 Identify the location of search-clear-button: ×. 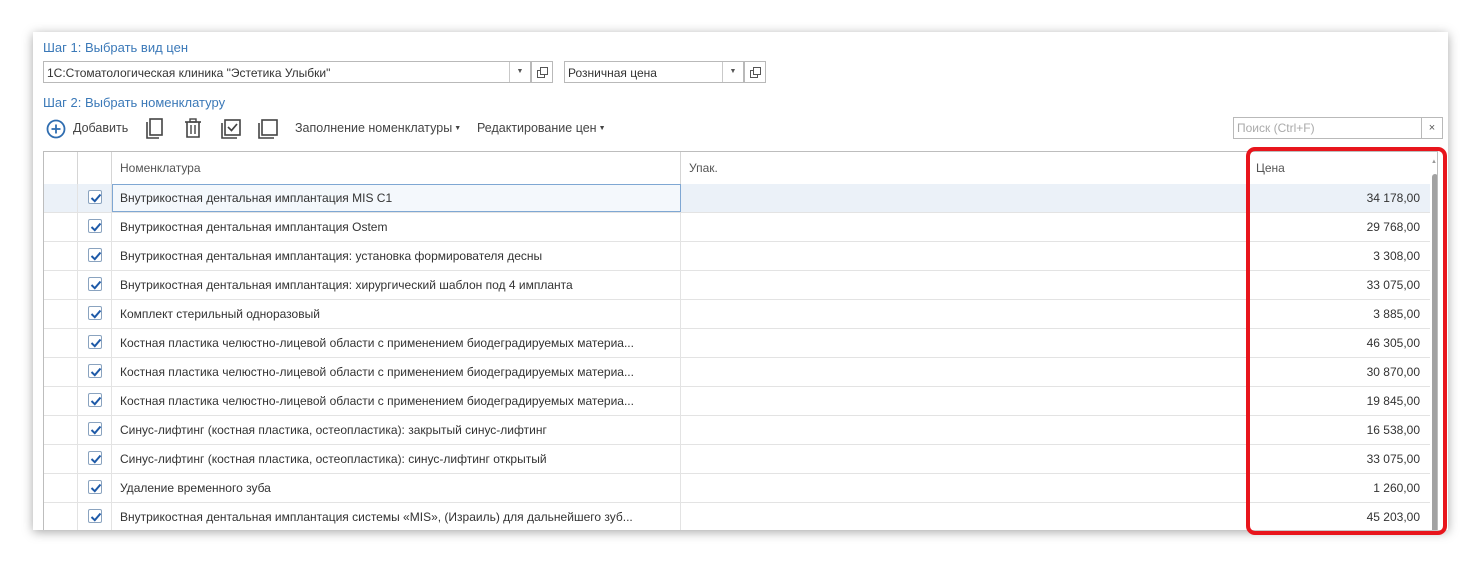
(1432, 128).